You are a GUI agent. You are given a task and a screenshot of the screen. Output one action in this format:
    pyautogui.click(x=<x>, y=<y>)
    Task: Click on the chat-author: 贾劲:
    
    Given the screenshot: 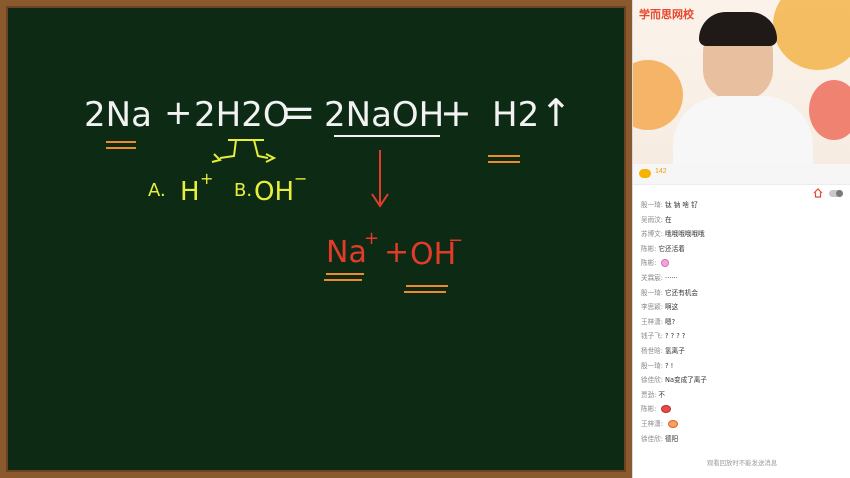 What is the action you would take?
    pyautogui.click(x=649, y=394)
    